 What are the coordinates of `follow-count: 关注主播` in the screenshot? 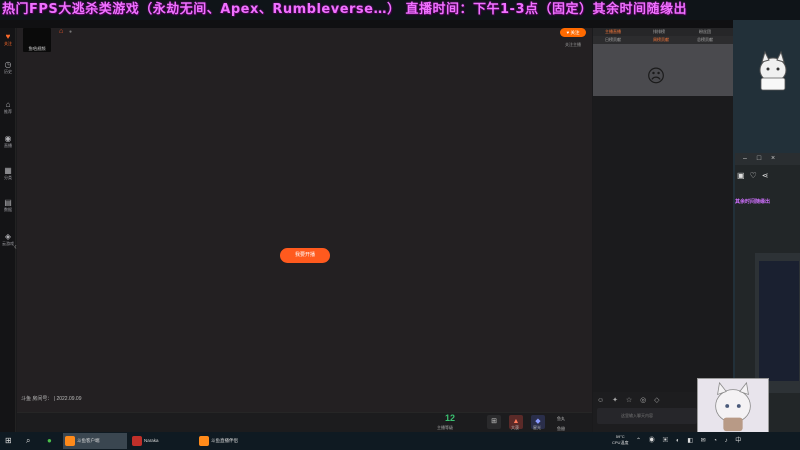 It's located at (573, 44).